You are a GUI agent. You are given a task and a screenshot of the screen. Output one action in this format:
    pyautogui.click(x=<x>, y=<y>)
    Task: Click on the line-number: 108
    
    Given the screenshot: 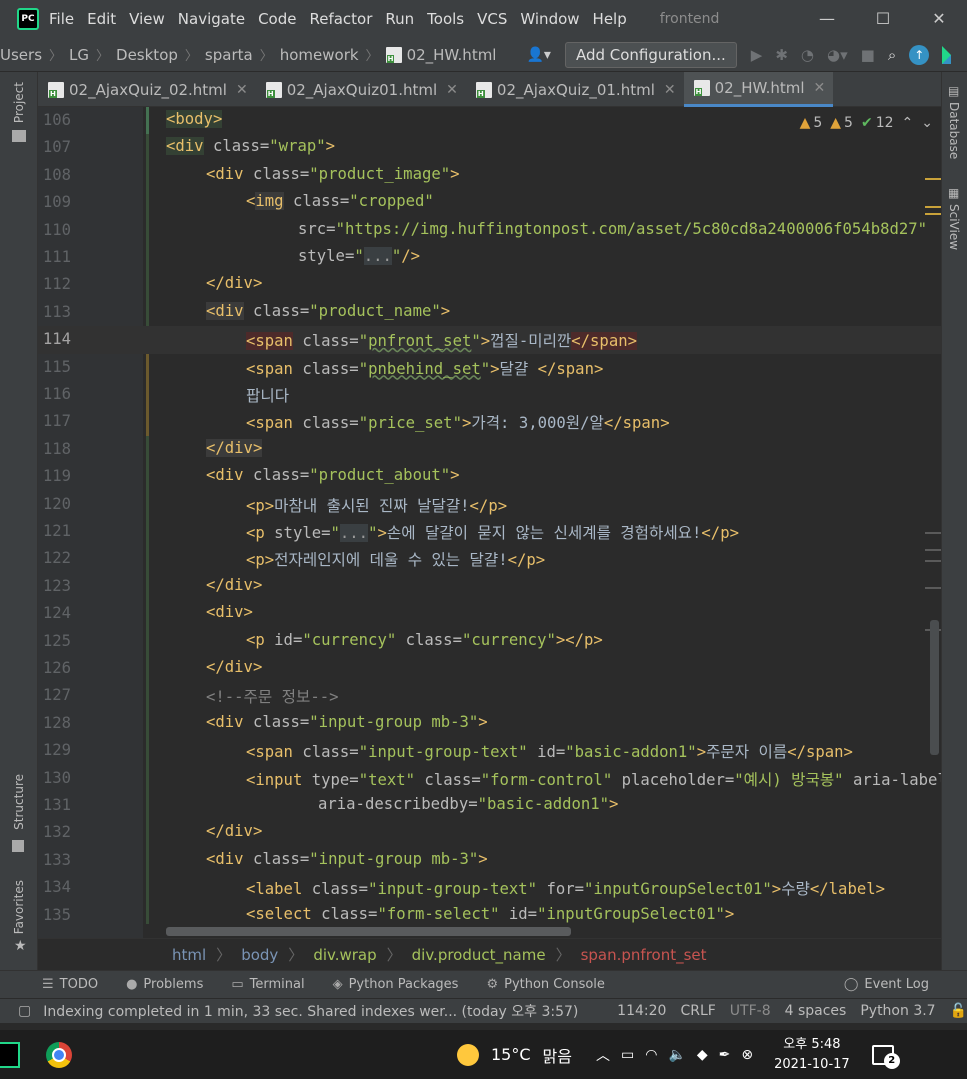 What is the action you would take?
    pyautogui.click(x=54, y=175)
    